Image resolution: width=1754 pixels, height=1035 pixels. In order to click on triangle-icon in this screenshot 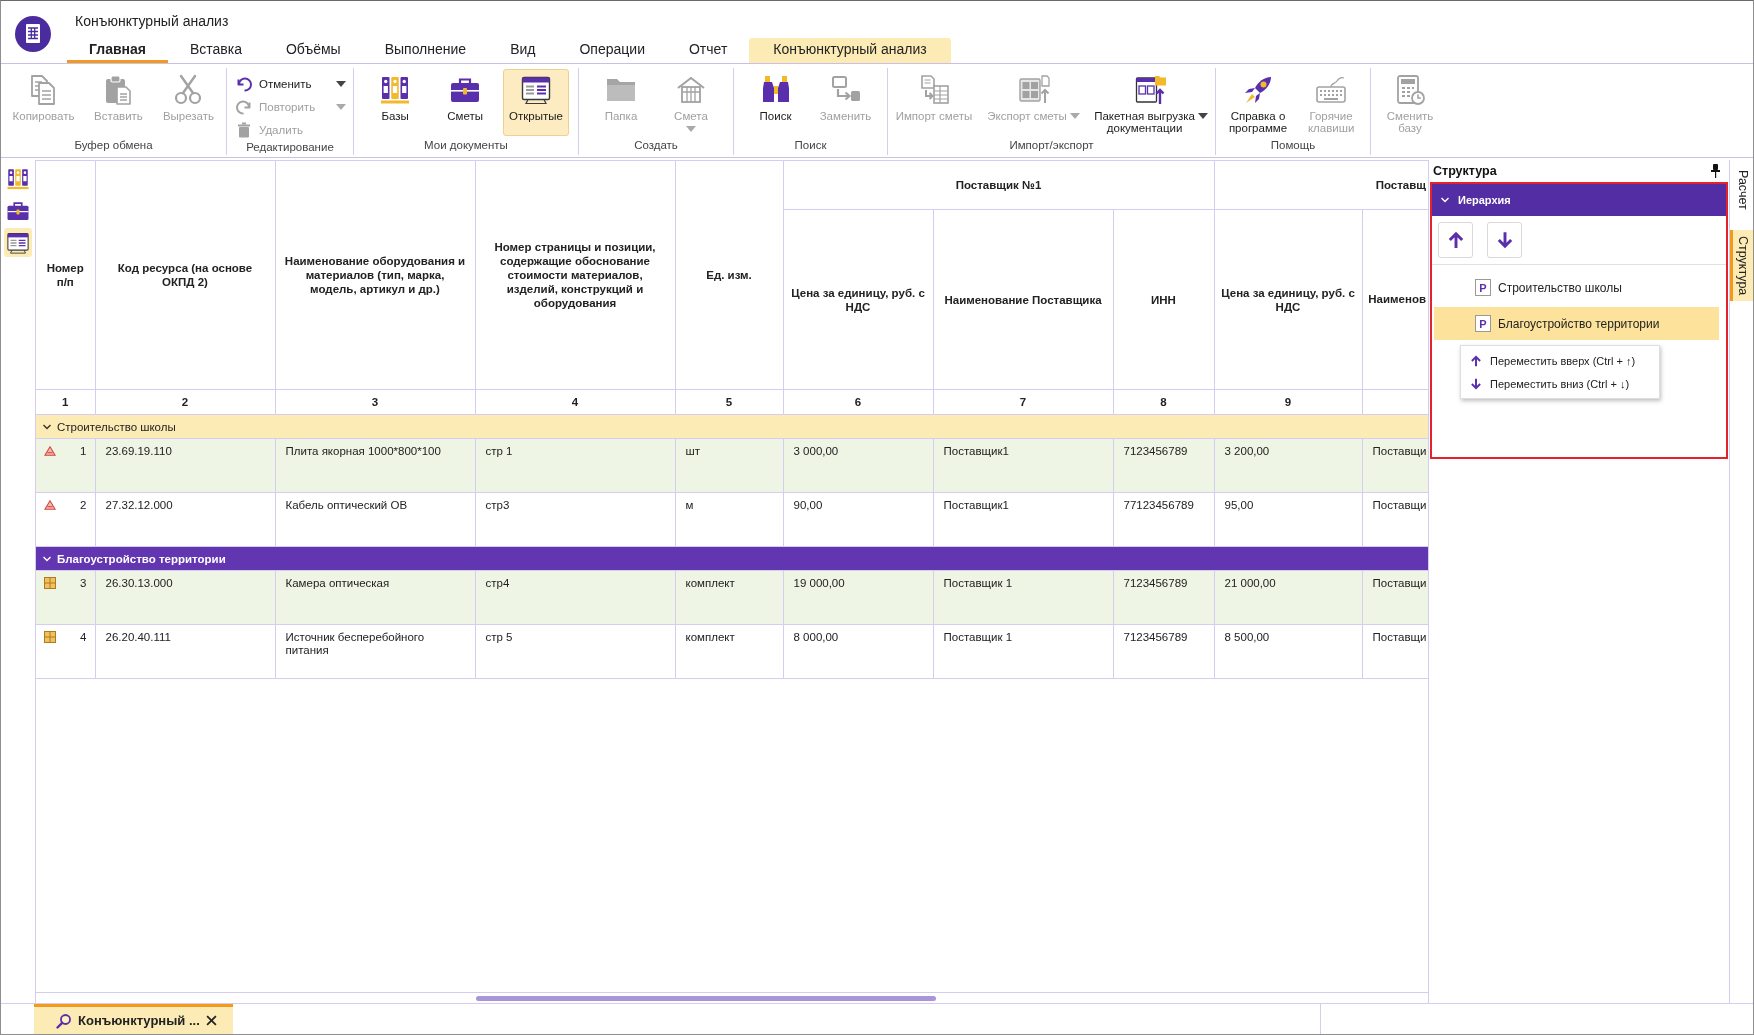, I will do `click(50, 451)`.